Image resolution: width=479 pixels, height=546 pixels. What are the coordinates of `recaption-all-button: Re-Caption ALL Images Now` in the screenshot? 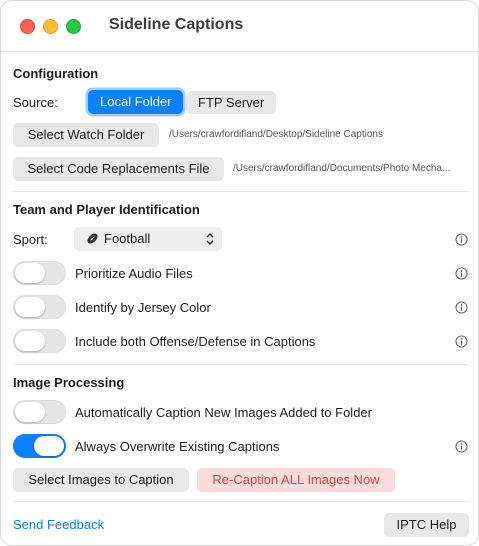 It's located at (296, 480).